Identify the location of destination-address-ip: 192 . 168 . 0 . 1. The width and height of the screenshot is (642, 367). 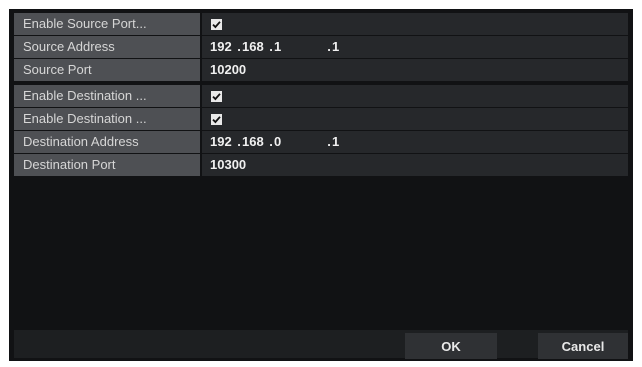
(284, 142).